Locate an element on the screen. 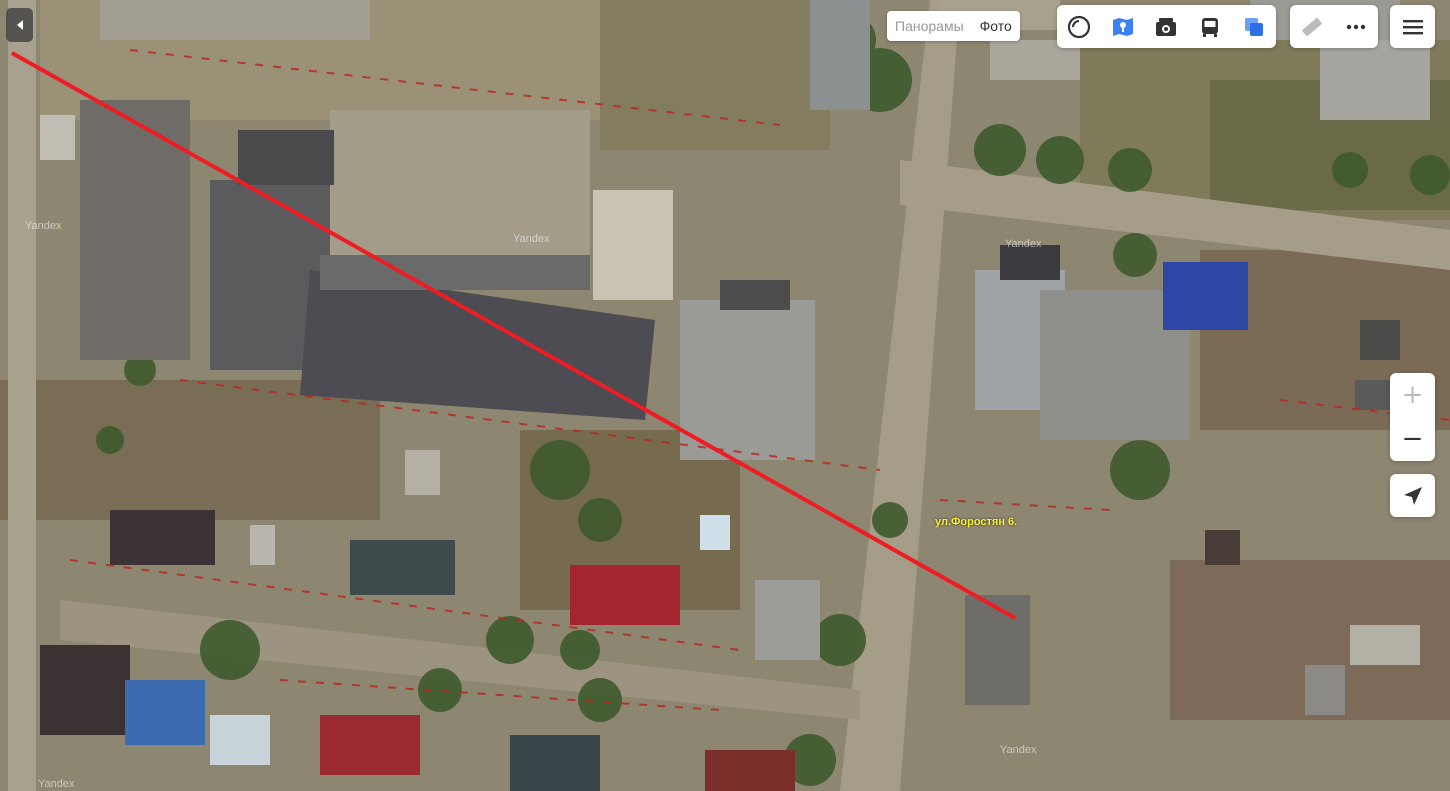  transit-button is located at coordinates (1210, 27).